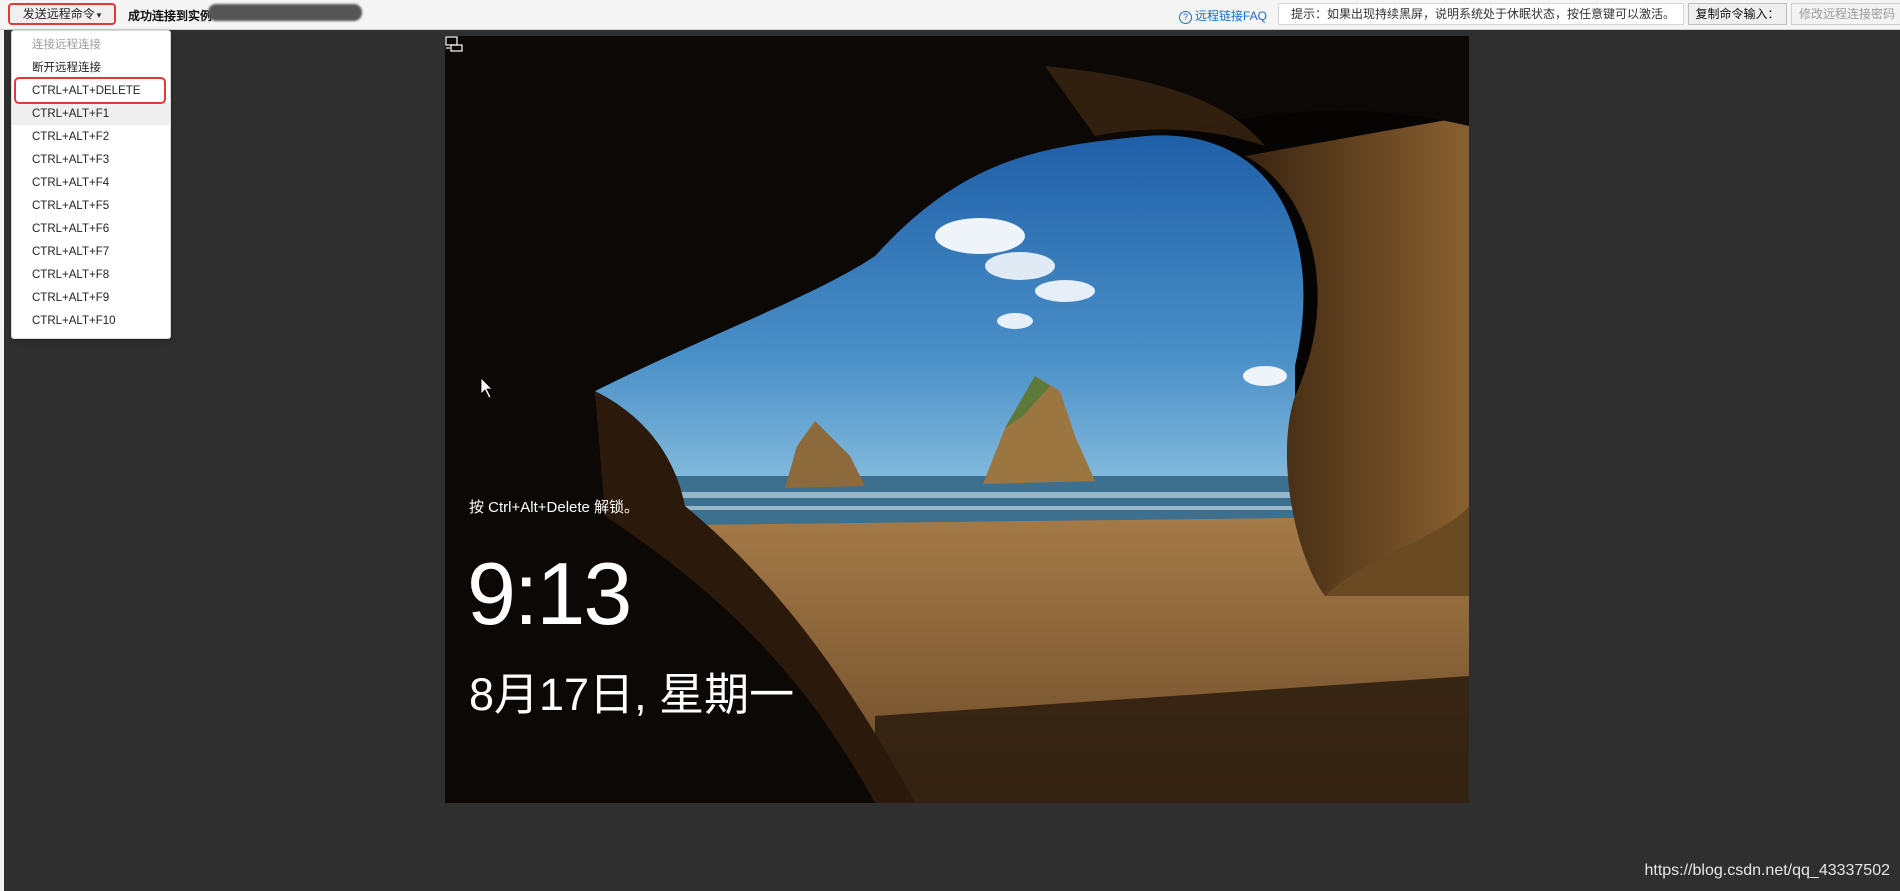 The image size is (1900, 891). I want to click on connection-status: 成功连接到实例, so click(170, 16).